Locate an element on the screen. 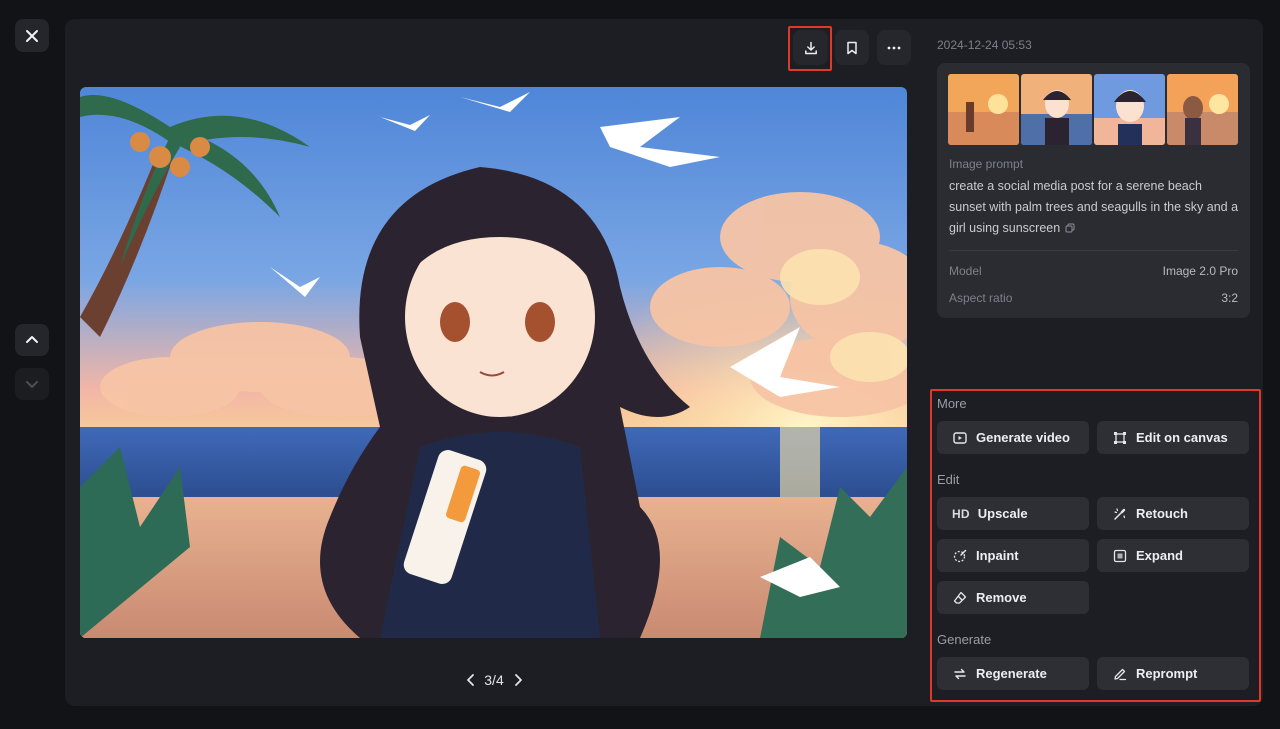 Image resolution: width=1280 pixels, height=729 pixels. chevron-right-icon is located at coordinates (518, 680).